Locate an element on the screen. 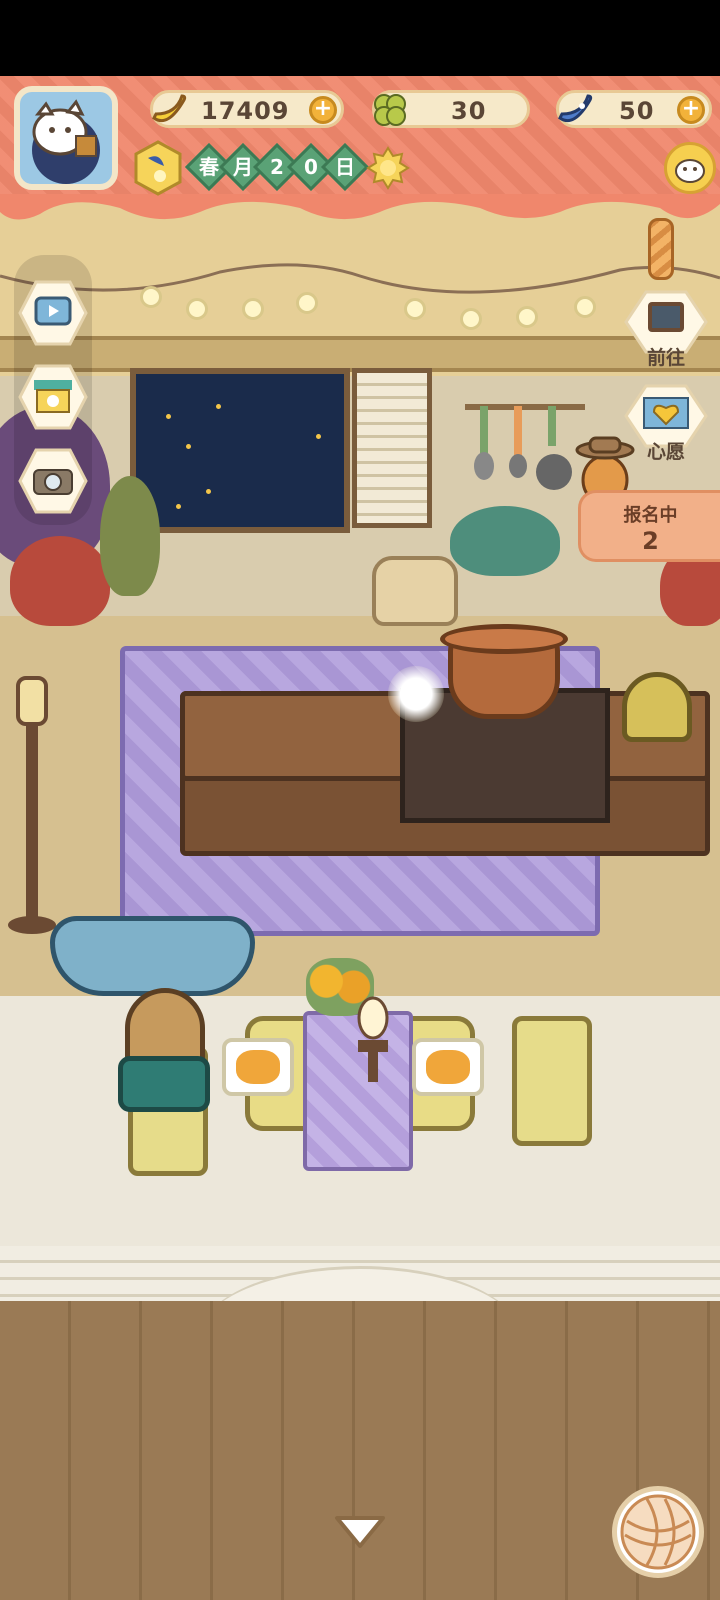 The image size is (720, 1600). cat-chef-avatar-icon is located at coordinates (66, 141).